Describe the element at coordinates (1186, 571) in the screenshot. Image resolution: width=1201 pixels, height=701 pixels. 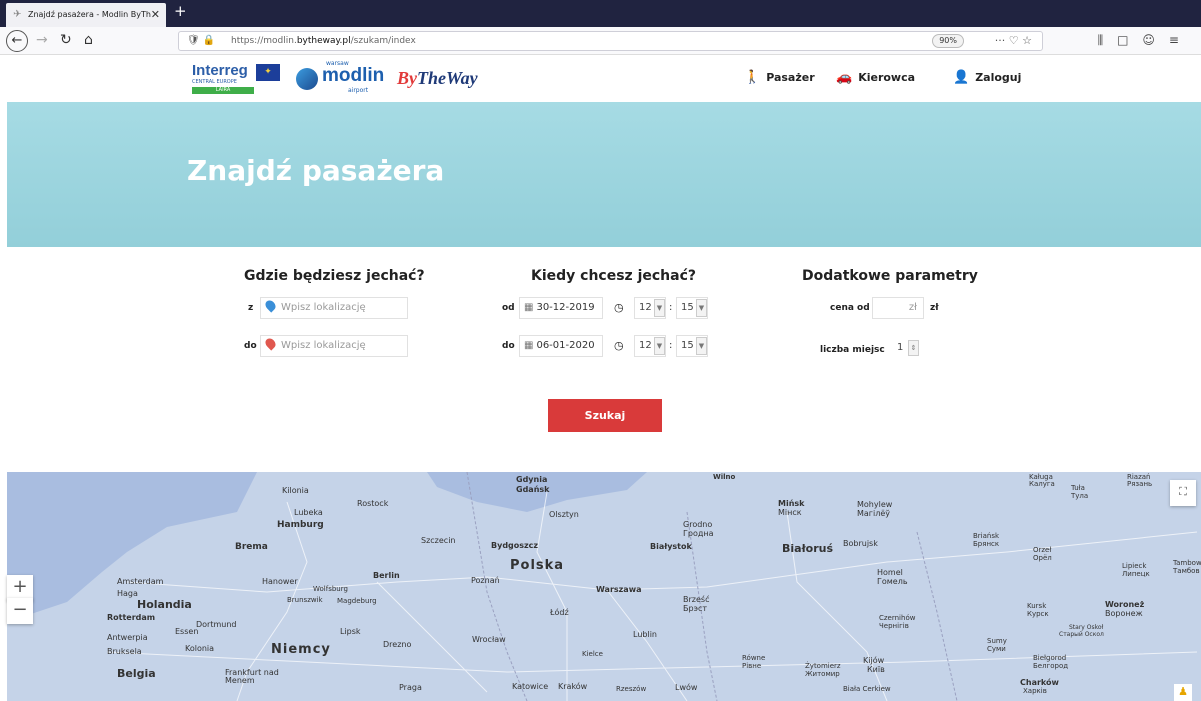
I see `city-label: Тамбов` at that location.